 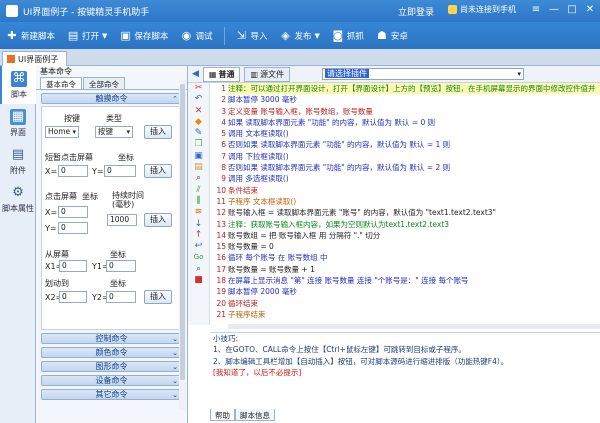 I want to click on panel-scroll-thumb, so click(x=182, y=232).